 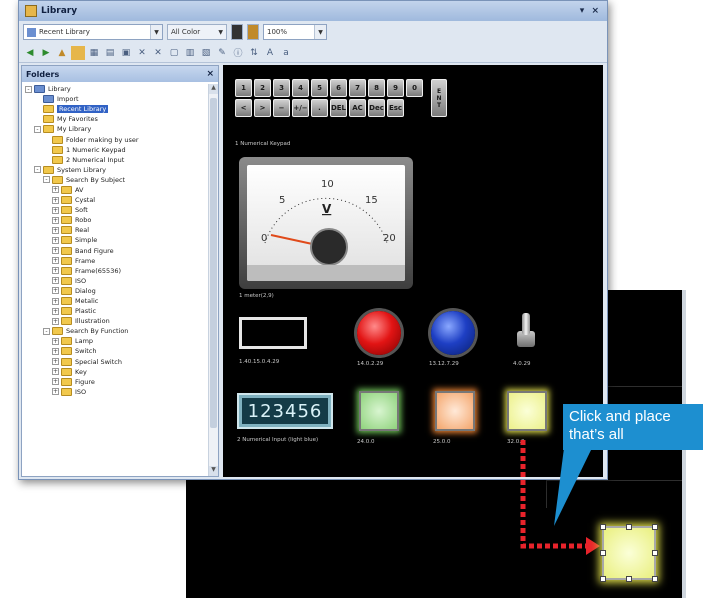 I want to click on callout-line-1: Click and place, so click(x=620, y=416).